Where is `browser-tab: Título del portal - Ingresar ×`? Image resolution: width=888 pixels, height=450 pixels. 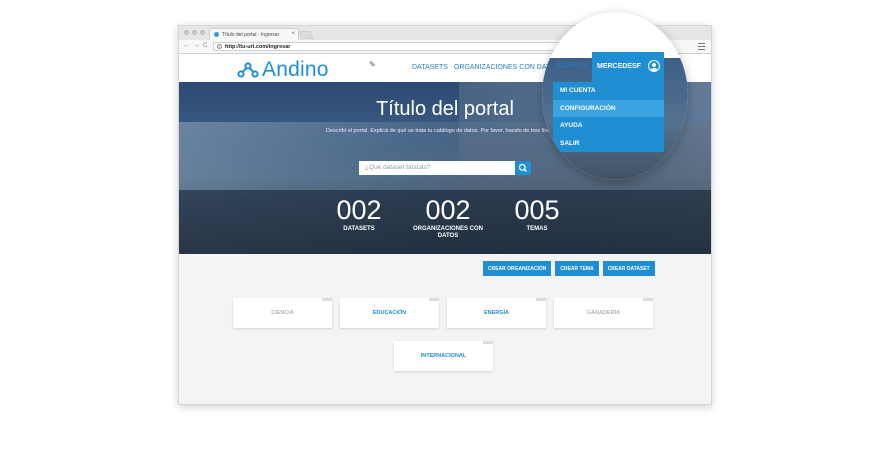
browser-tab: Título del portal - Ingresar × is located at coordinates (254, 34).